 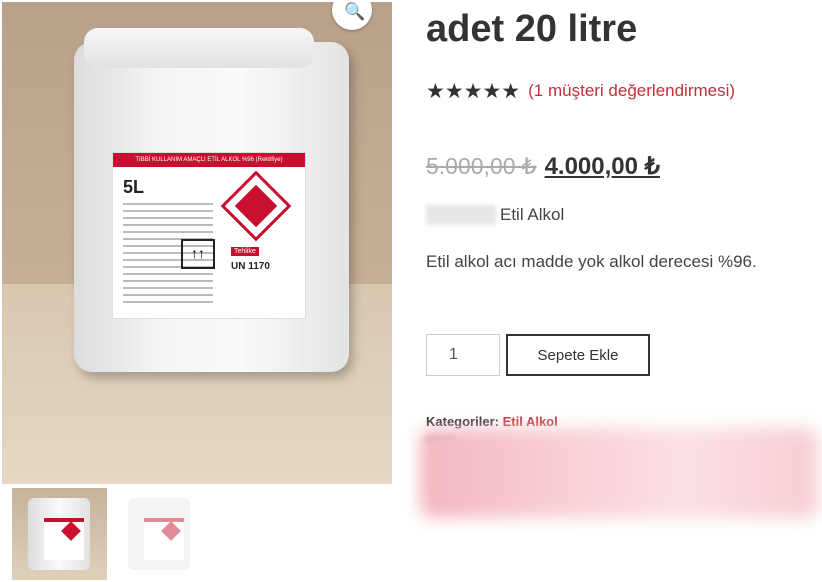 What do you see at coordinates (355, 11) in the screenshot?
I see `zoom-icon: 🔍` at bounding box center [355, 11].